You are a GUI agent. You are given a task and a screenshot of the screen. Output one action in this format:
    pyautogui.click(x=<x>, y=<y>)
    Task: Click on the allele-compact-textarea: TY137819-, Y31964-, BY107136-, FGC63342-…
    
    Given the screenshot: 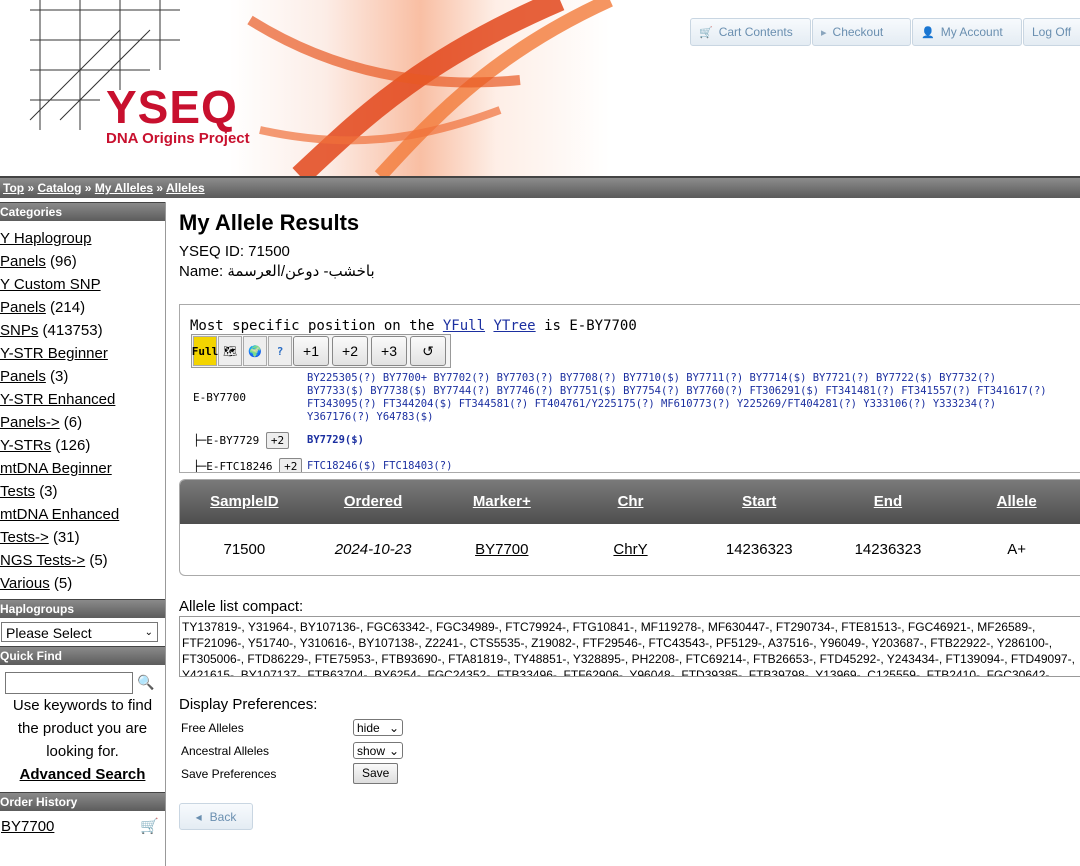 What is the action you would take?
    pyautogui.click(x=629, y=646)
    